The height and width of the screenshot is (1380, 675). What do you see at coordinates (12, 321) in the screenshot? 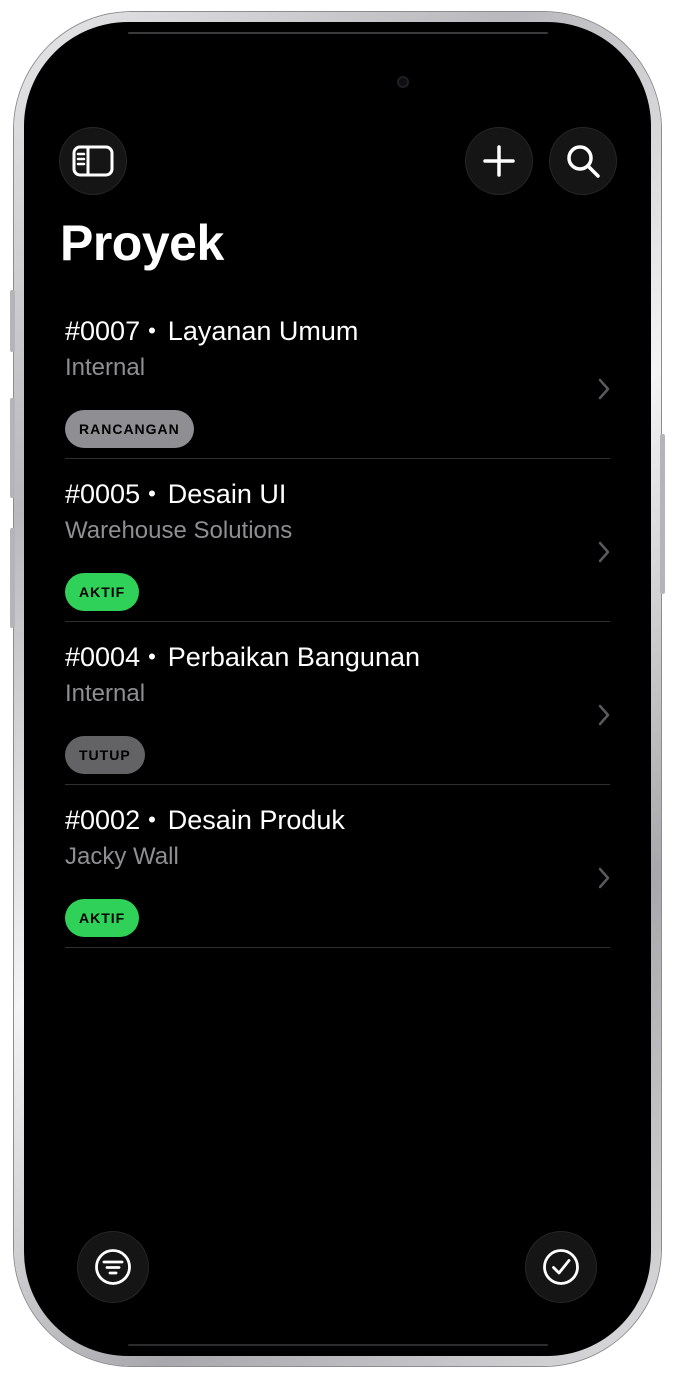
I see `action-button` at bounding box center [12, 321].